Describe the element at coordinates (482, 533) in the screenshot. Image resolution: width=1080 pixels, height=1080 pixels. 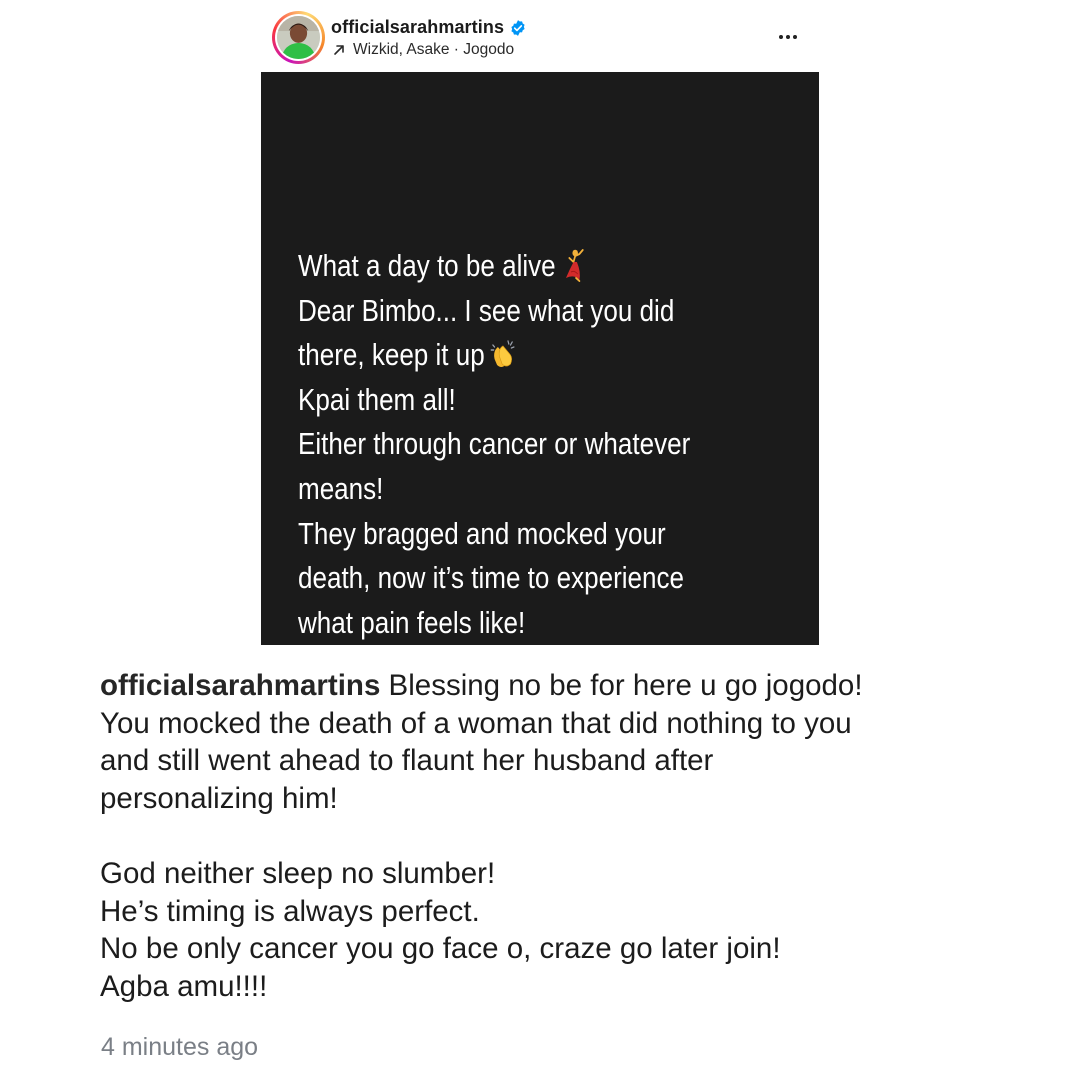
I see `story-line: They bragged and mocked your` at that location.